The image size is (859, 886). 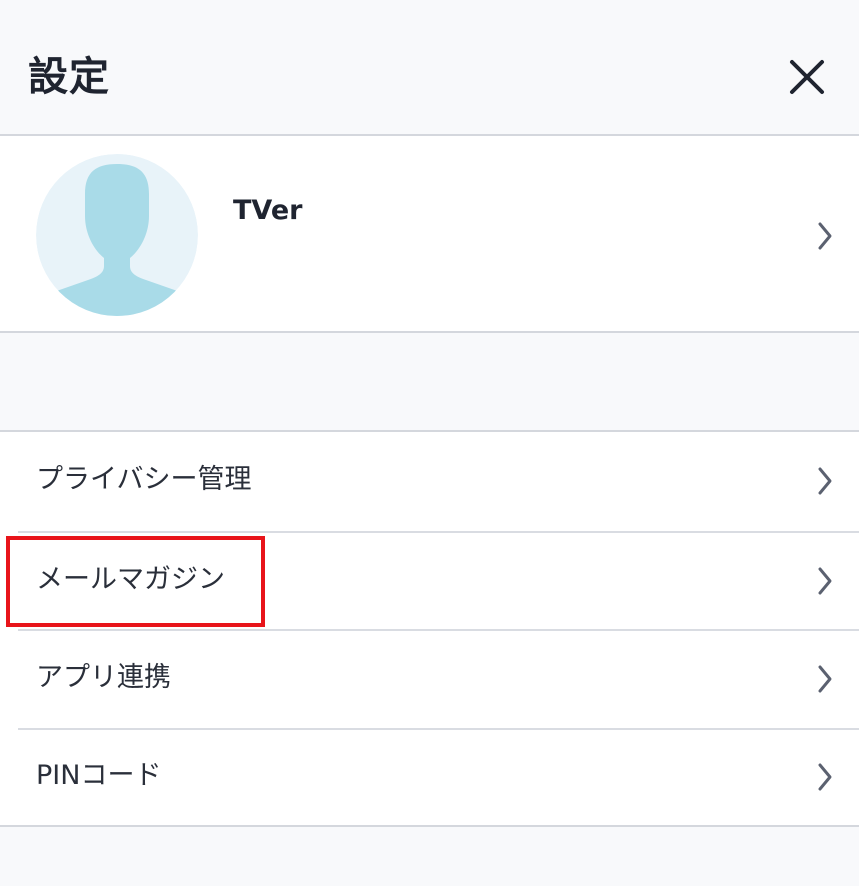 I want to click on menu-item-label: PINコード, so click(x=99, y=775).